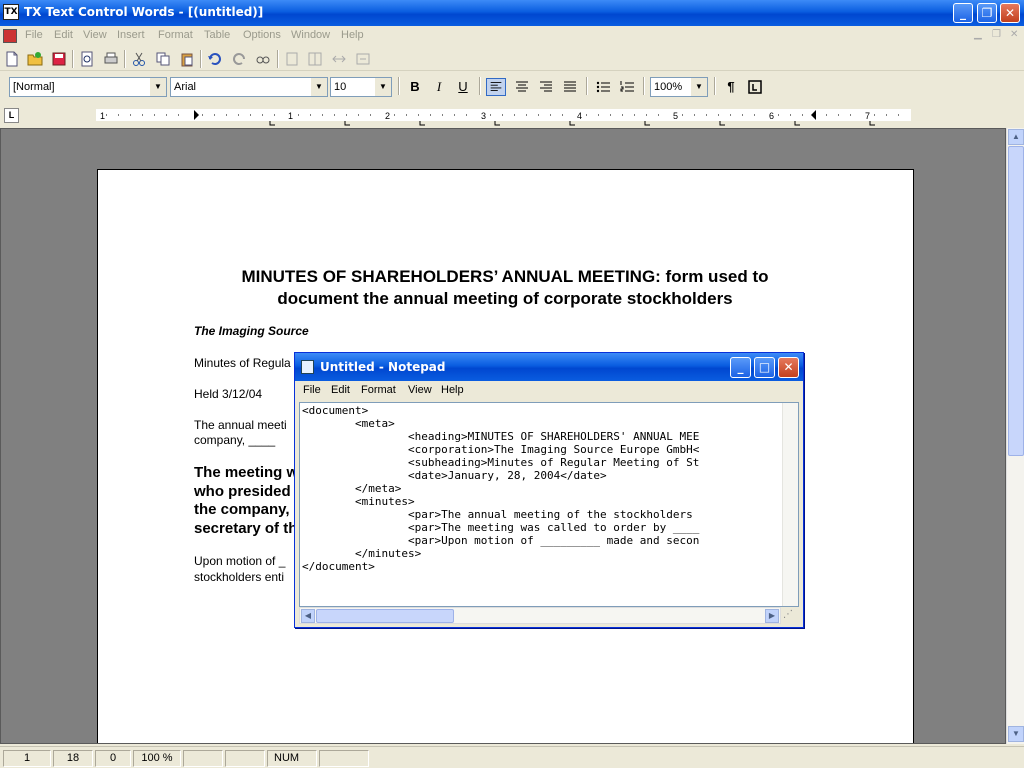  Describe the element at coordinates (340, 87) in the screenshot. I see `font-size-value: 10` at that location.